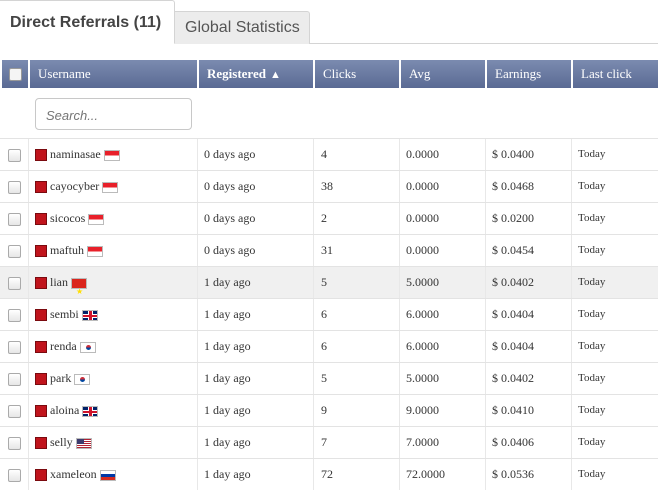  I want to click on header-select-all, so click(15, 74).